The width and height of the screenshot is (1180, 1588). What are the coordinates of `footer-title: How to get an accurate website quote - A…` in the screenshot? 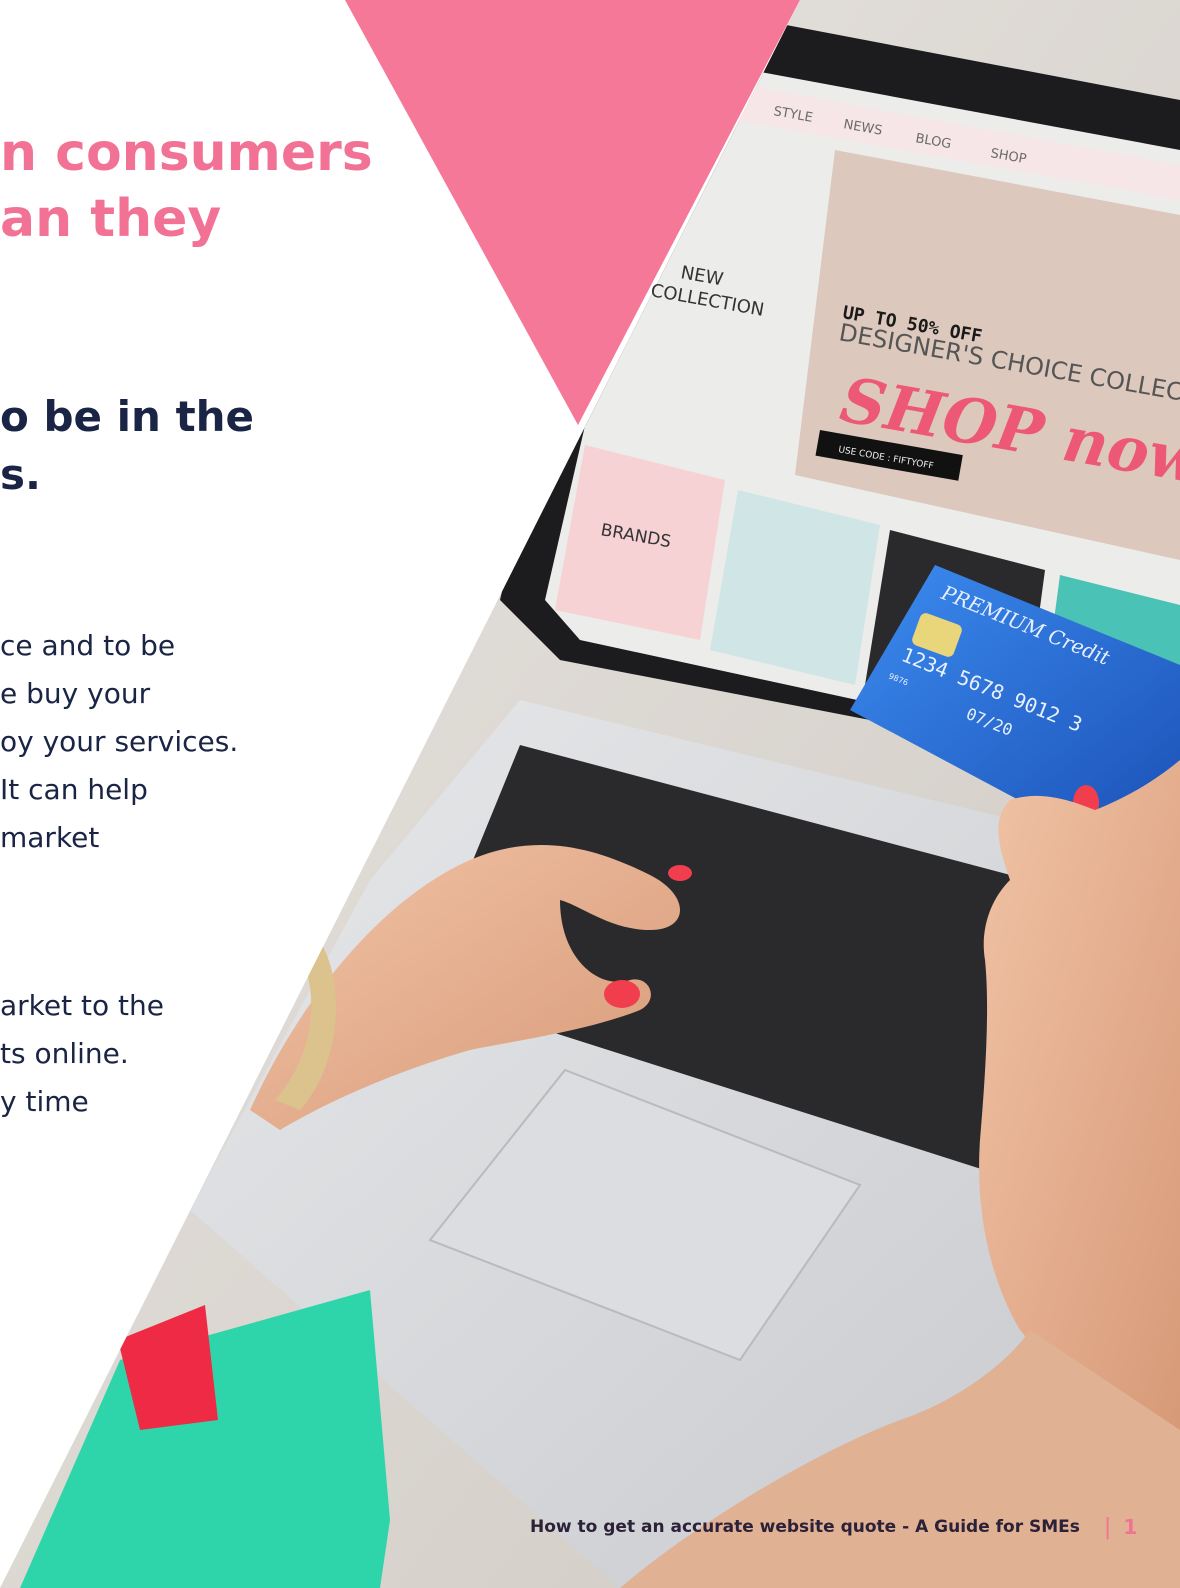 It's located at (805, 1527).